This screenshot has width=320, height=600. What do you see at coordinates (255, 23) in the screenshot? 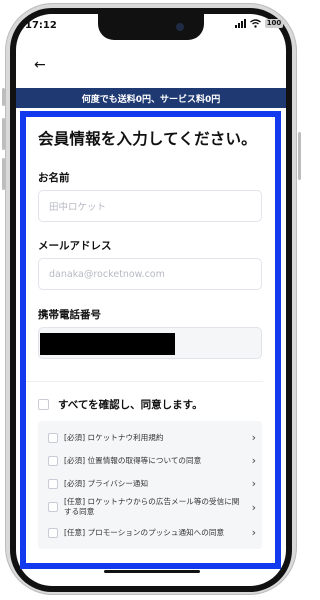
I see `wifi-icon` at bounding box center [255, 23].